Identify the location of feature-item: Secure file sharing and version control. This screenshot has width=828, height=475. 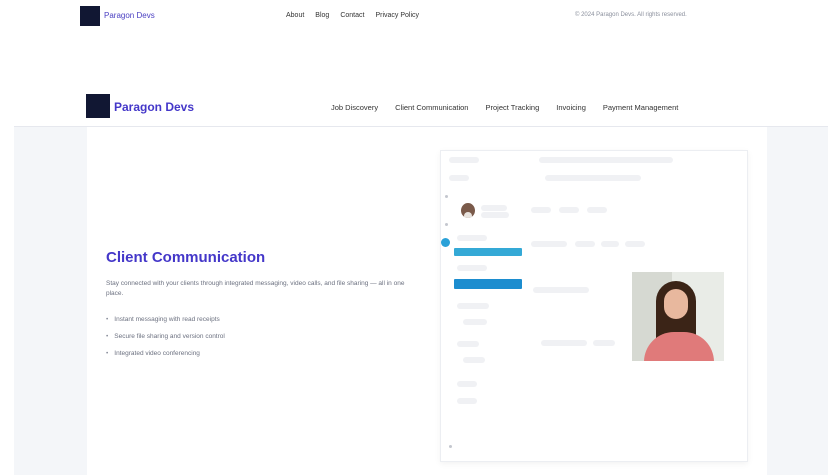
(165, 341).